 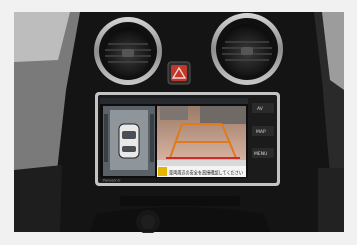 What do you see at coordinates (206, 173) in the screenshot?
I see `warning-text: 車両周辺の安全を直接確認してください` at bounding box center [206, 173].